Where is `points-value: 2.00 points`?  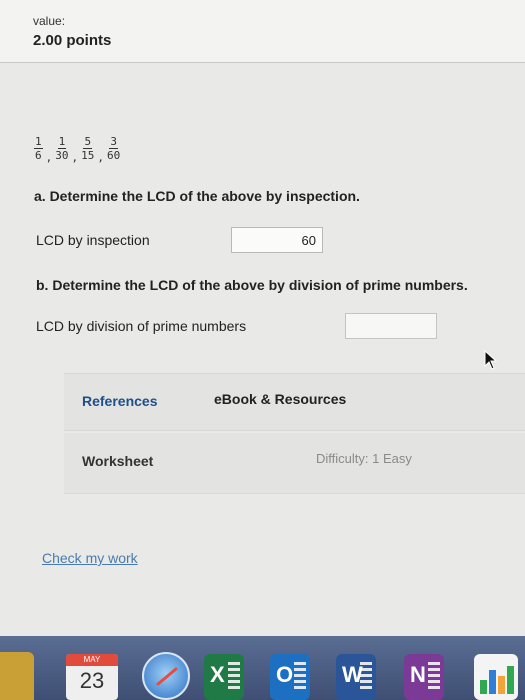 points-value: 2.00 points is located at coordinates (72, 40).